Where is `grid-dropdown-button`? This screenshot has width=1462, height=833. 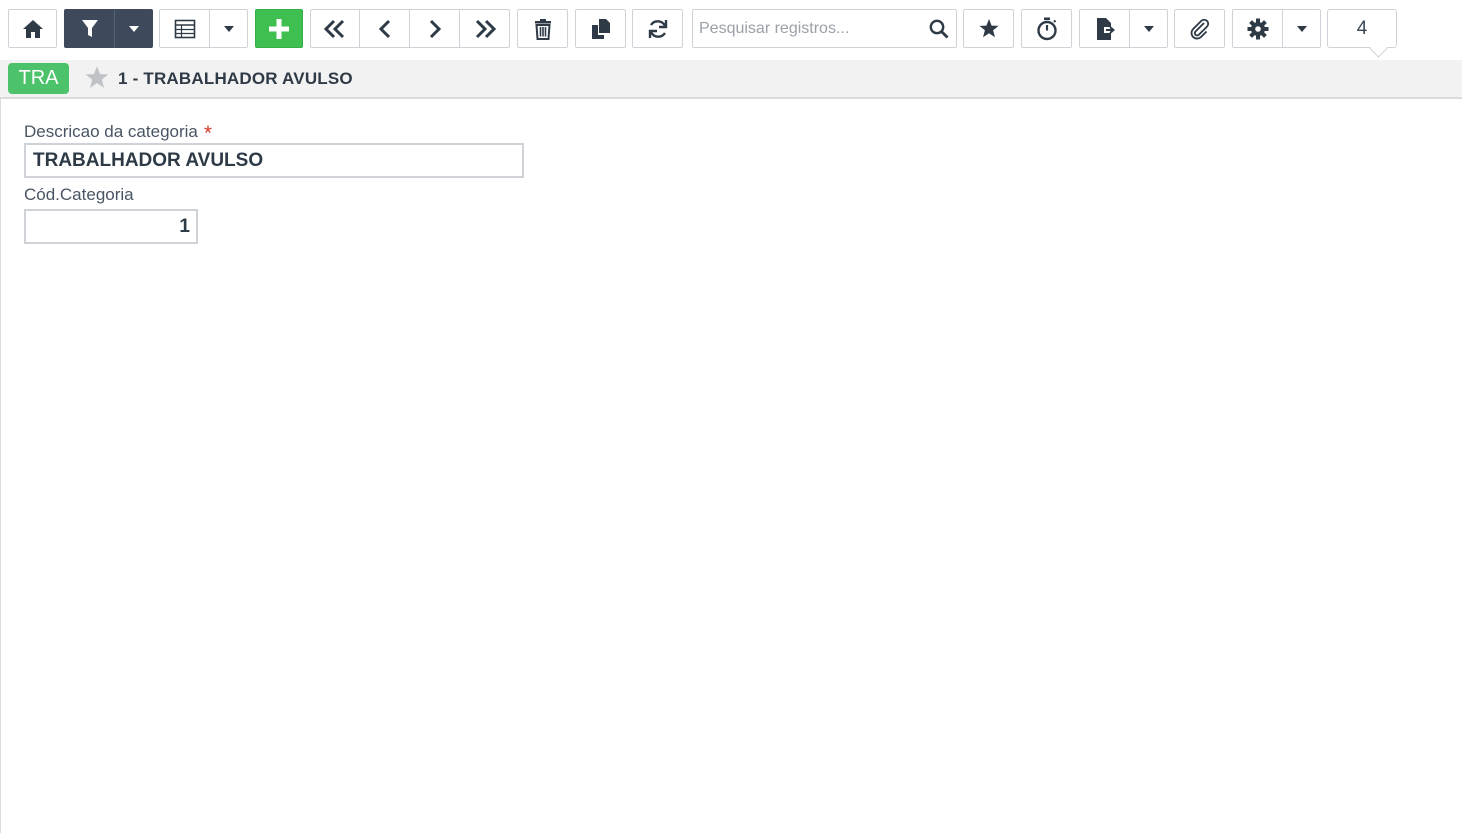 grid-dropdown-button is located at coordinates (228, 28).